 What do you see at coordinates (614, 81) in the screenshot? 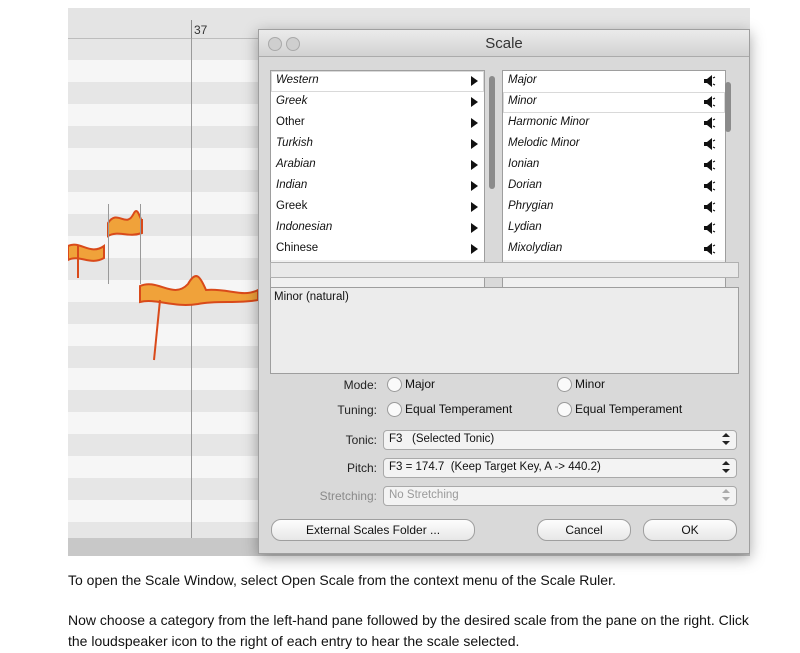
I see `scale-item: Major` at bounding box center [614, 81].